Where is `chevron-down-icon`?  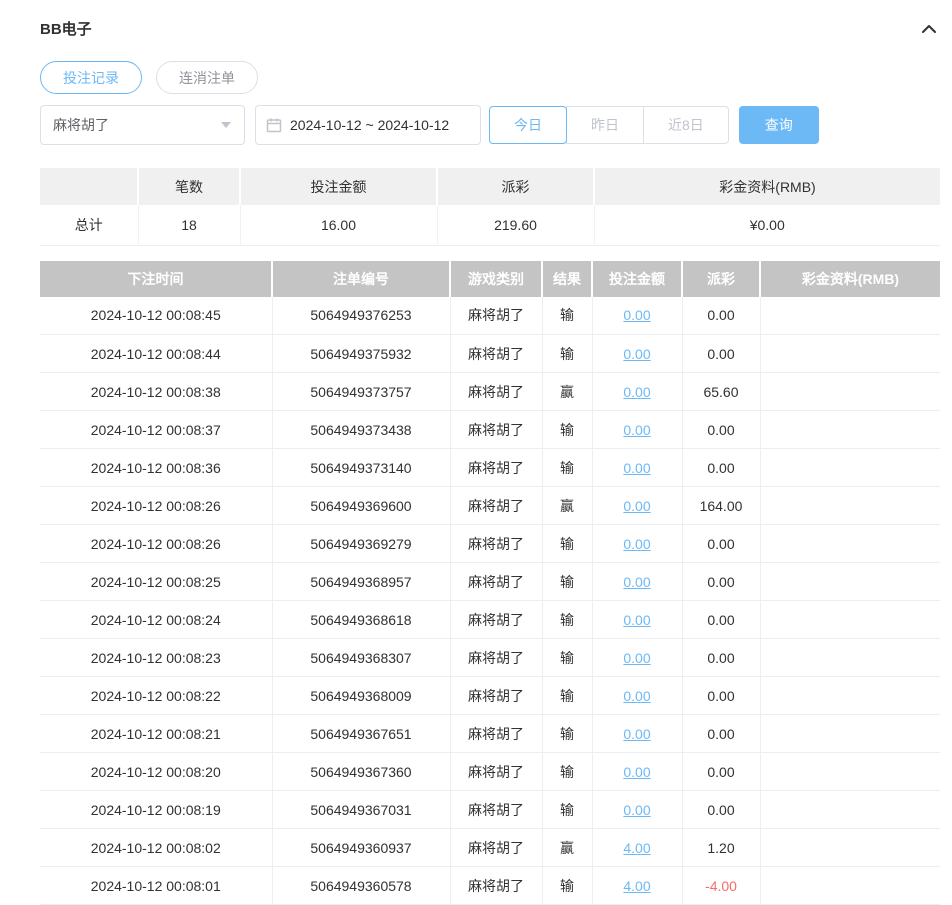
chevron-down-icon is located at coordinates (226, 125).